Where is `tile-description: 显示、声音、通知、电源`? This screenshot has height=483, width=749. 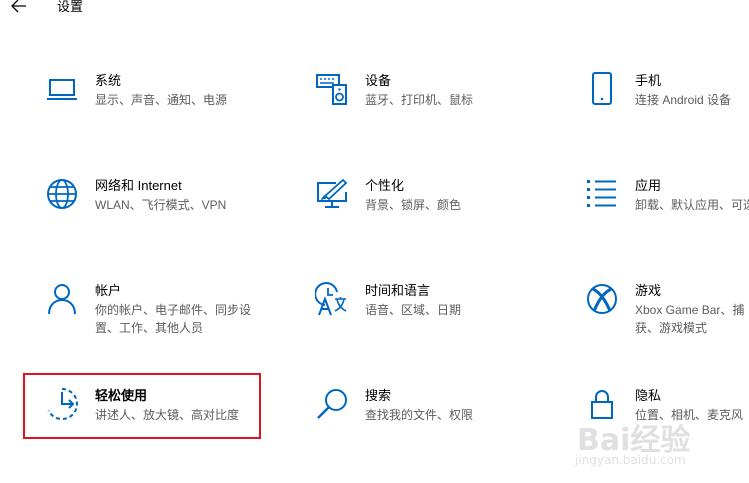
tile-description: 显示、声音、通知、电源 is located at coordinates (161, 100).